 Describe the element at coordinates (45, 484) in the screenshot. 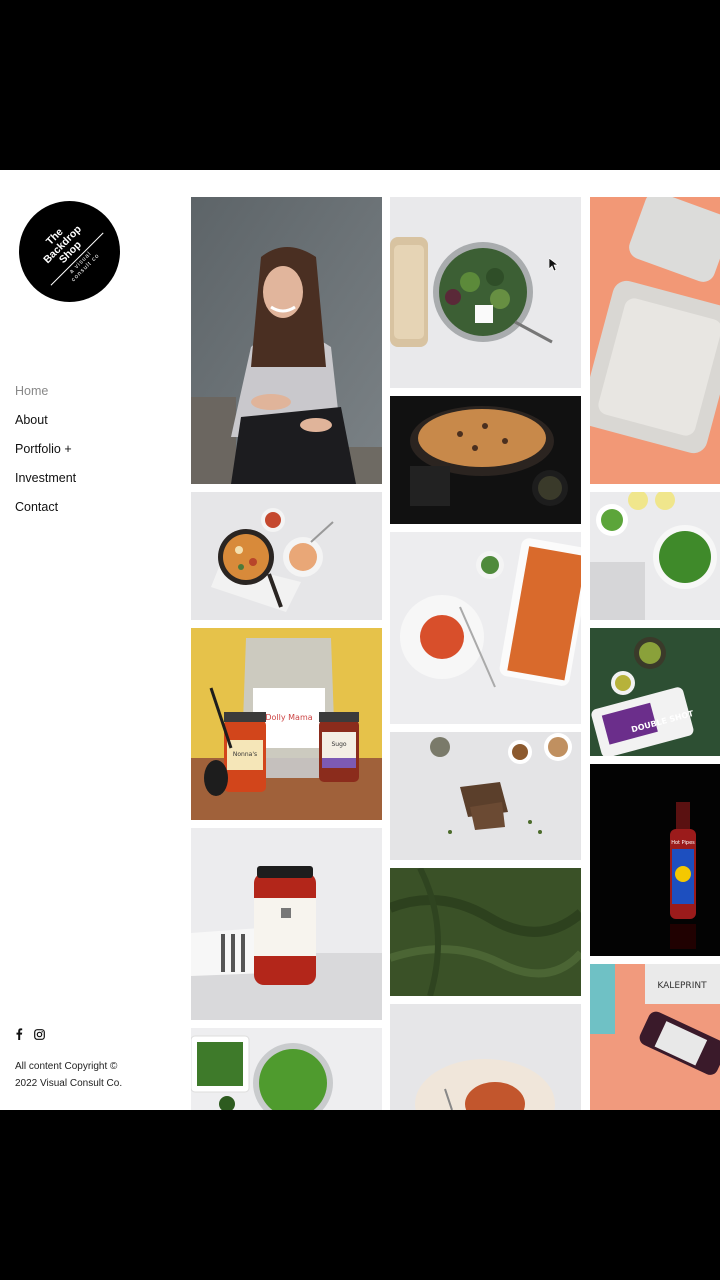

I see `nav-item-investment: Investment` at that location.